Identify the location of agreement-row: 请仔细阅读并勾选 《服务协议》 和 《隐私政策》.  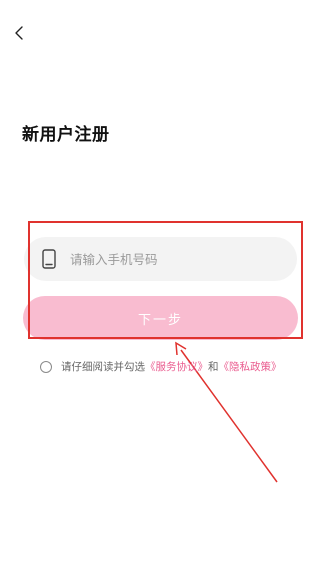
(161, 366).